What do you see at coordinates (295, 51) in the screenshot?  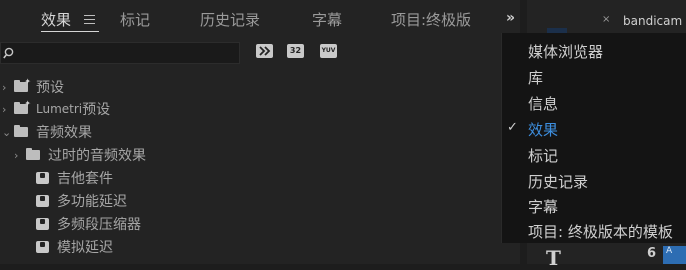 I see `32bit-effects-button: 32` at bounding box center [295, 51].